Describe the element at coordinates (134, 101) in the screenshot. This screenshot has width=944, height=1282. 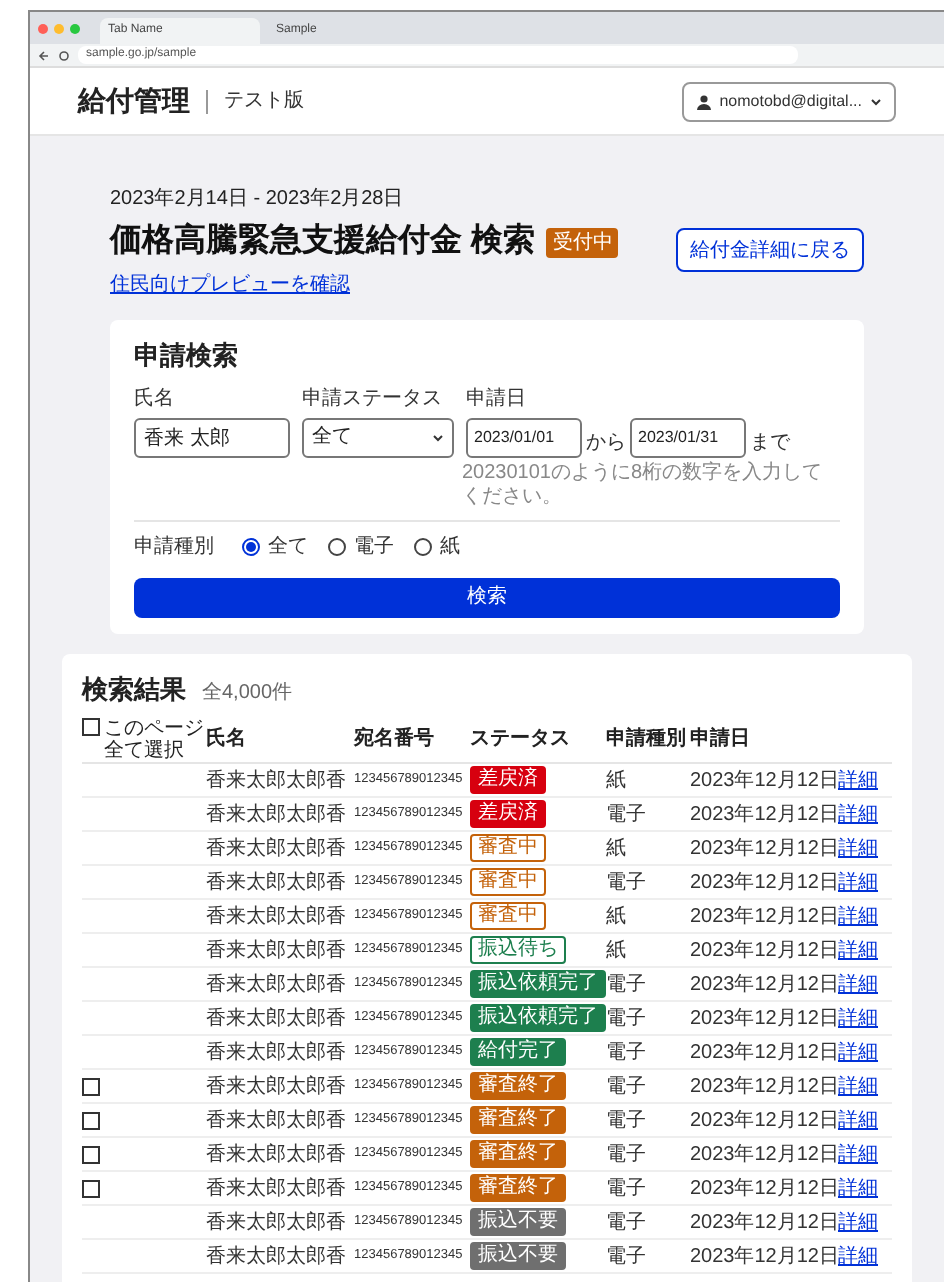
I see `app-title: 給付管理` at that location.